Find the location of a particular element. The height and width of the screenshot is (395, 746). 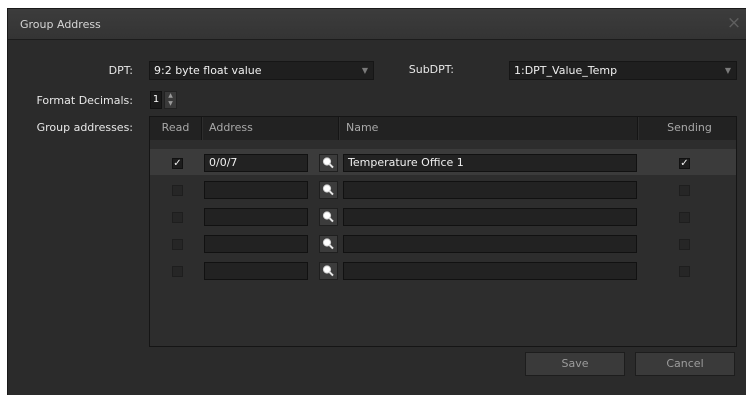

subdpt-value: 1:DPT_Value_Temp is located at coordinates (566, 70).